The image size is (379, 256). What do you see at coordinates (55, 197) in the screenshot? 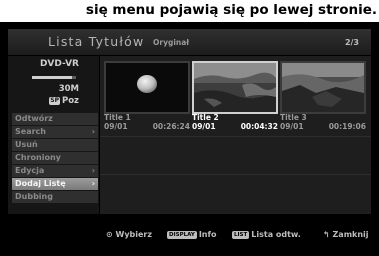
I see `menu-item-dubbing: Dubbing` at bounding box center [55, 197].